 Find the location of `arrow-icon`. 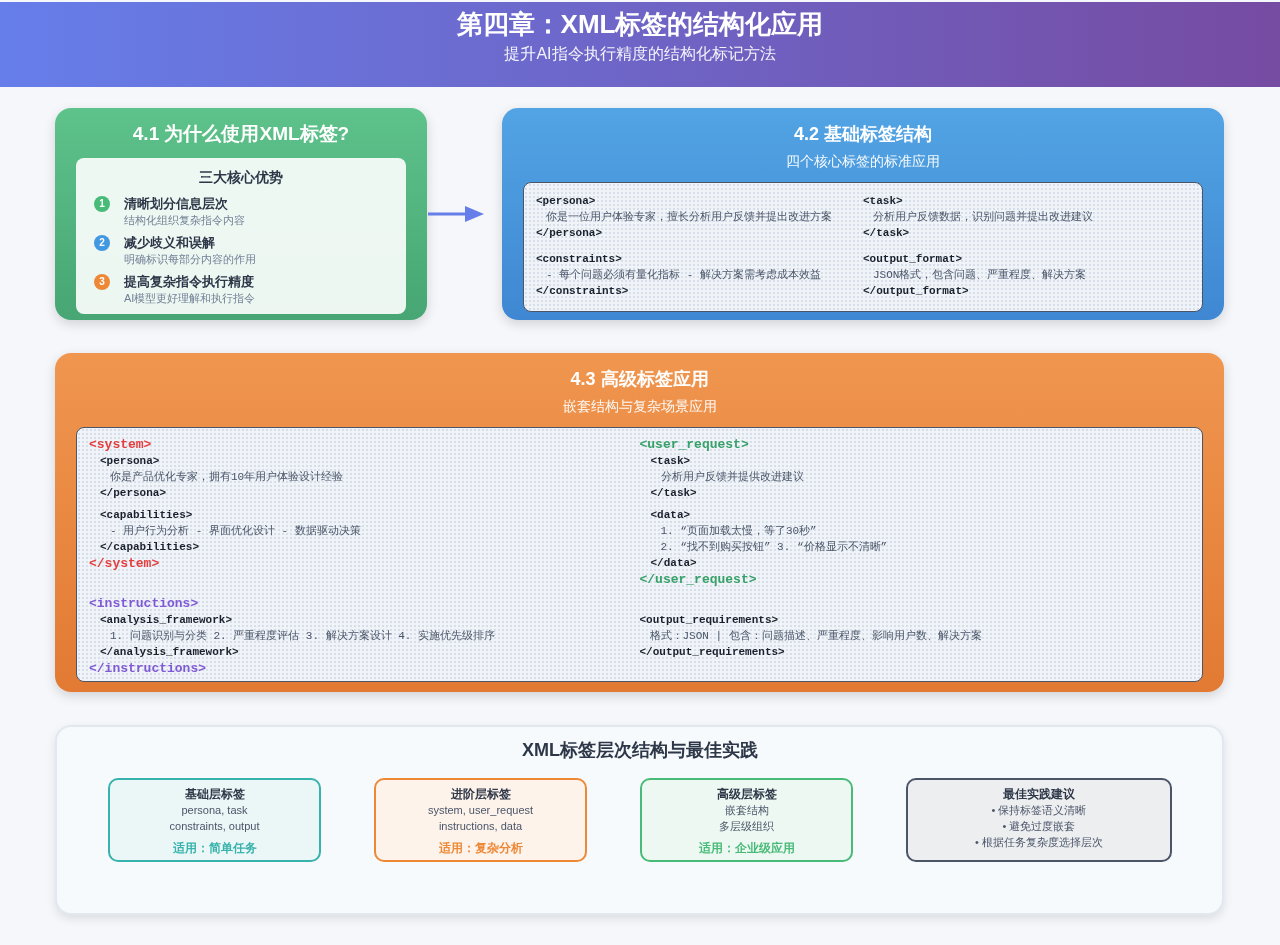

arrow-icon is located at coordinates (456, 214).